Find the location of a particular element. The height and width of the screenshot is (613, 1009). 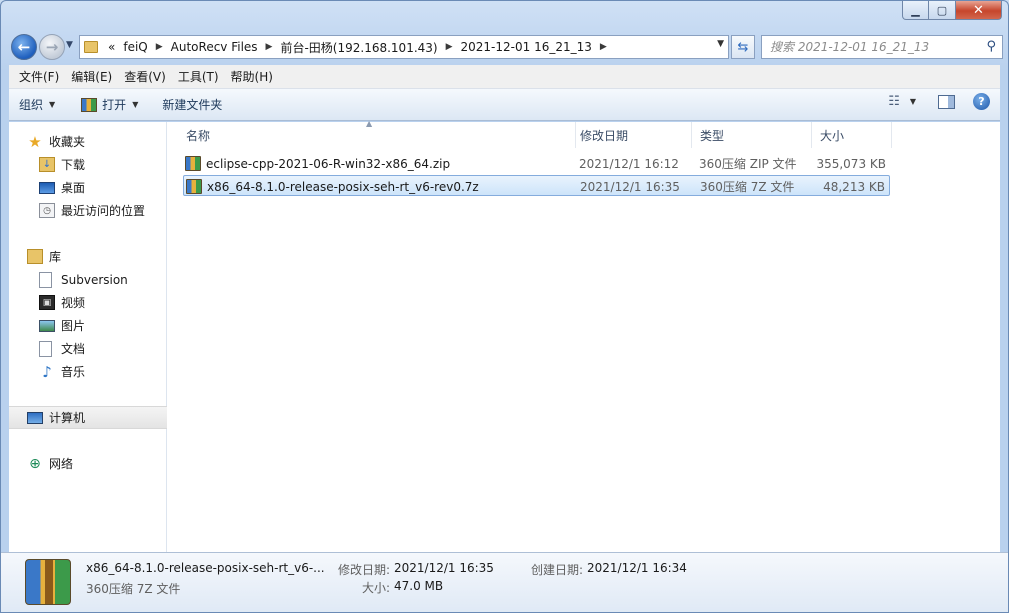

nav-label: 下载 is located at coordinates (73, 165).